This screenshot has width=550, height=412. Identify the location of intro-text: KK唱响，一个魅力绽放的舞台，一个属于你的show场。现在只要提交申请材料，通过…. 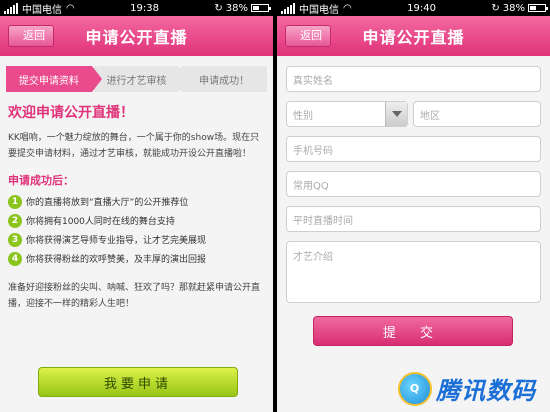
(134, 146).